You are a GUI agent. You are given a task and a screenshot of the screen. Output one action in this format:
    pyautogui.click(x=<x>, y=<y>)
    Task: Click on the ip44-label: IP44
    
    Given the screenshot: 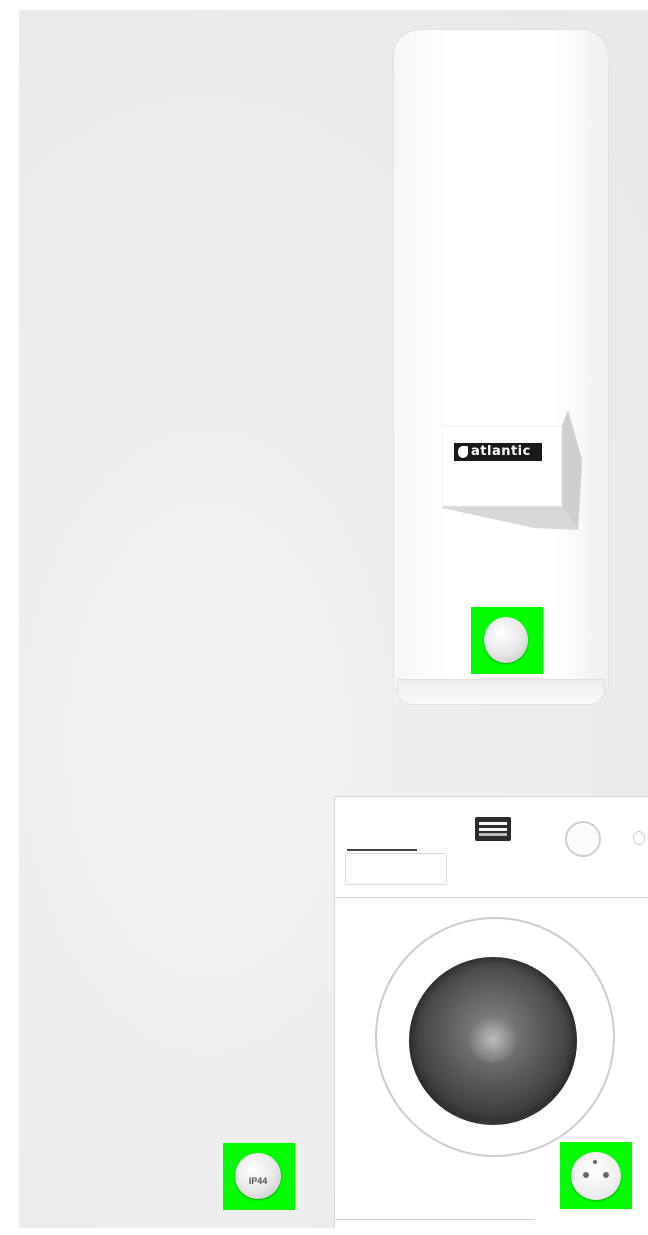 What is the action you would take?
    pyautogui.click(x=258, y=1181)
    